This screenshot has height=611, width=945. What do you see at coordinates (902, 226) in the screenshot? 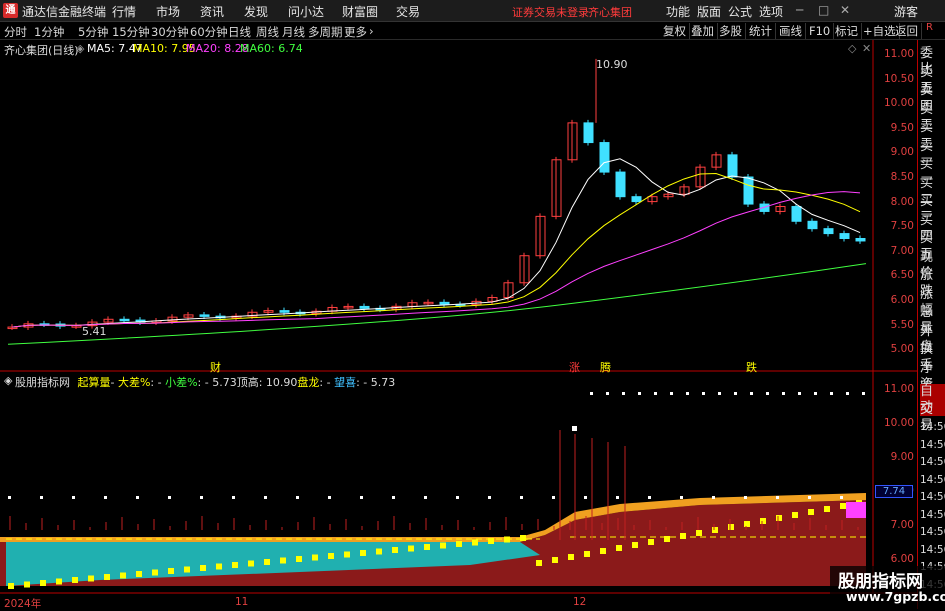
I see `main-y-tick: 7.50` at bounding box center [902, 226].